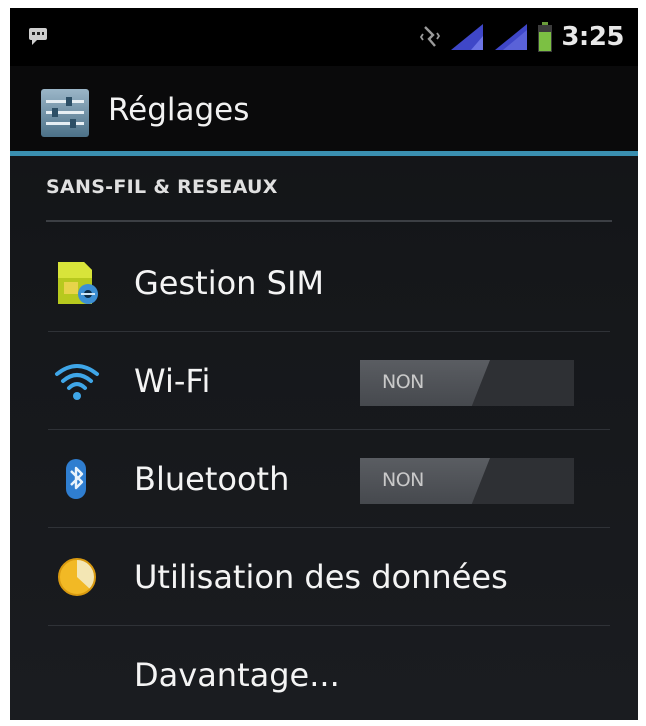  I want to click on settings-app-icon, so click(65, 113).